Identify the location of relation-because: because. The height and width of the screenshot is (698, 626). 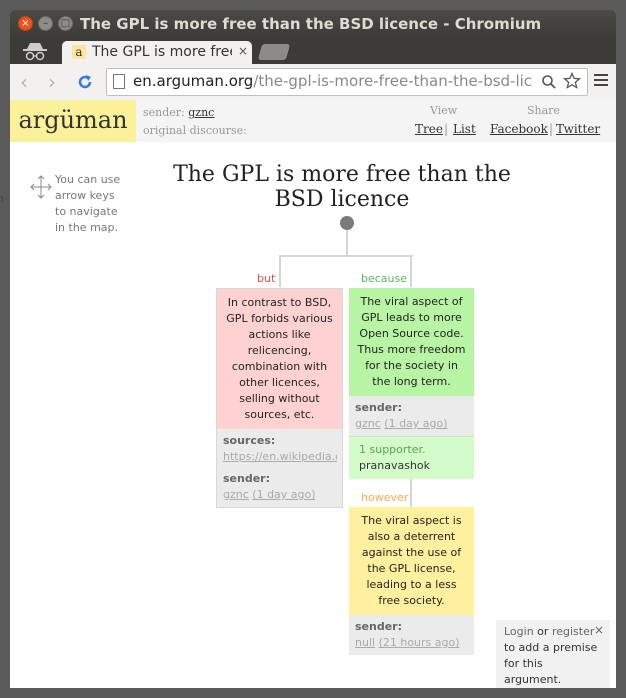
(384, 278).